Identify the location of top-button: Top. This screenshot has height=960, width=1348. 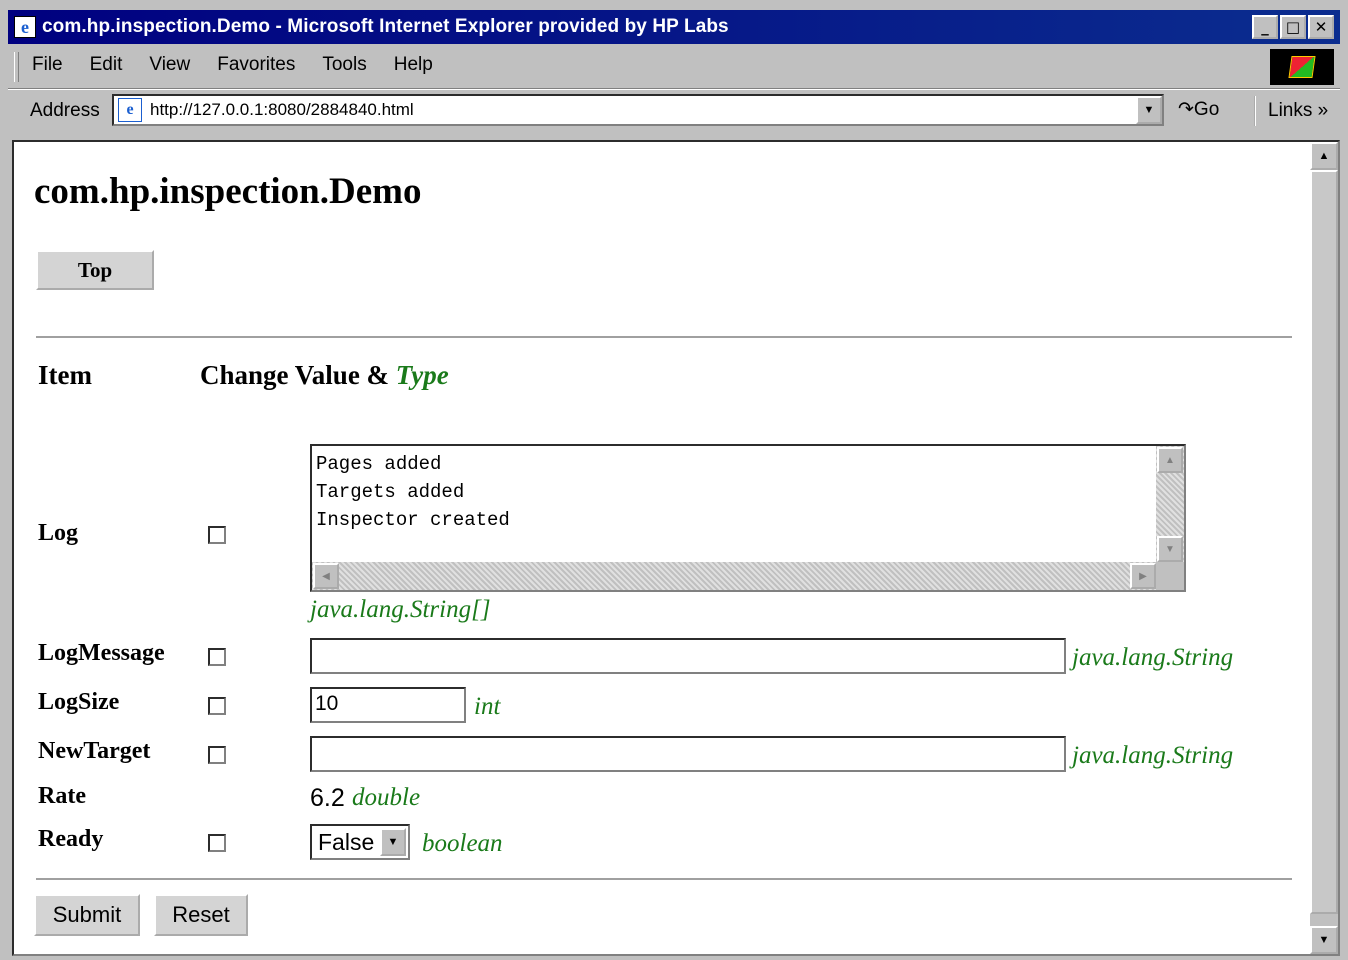
(95, 270).